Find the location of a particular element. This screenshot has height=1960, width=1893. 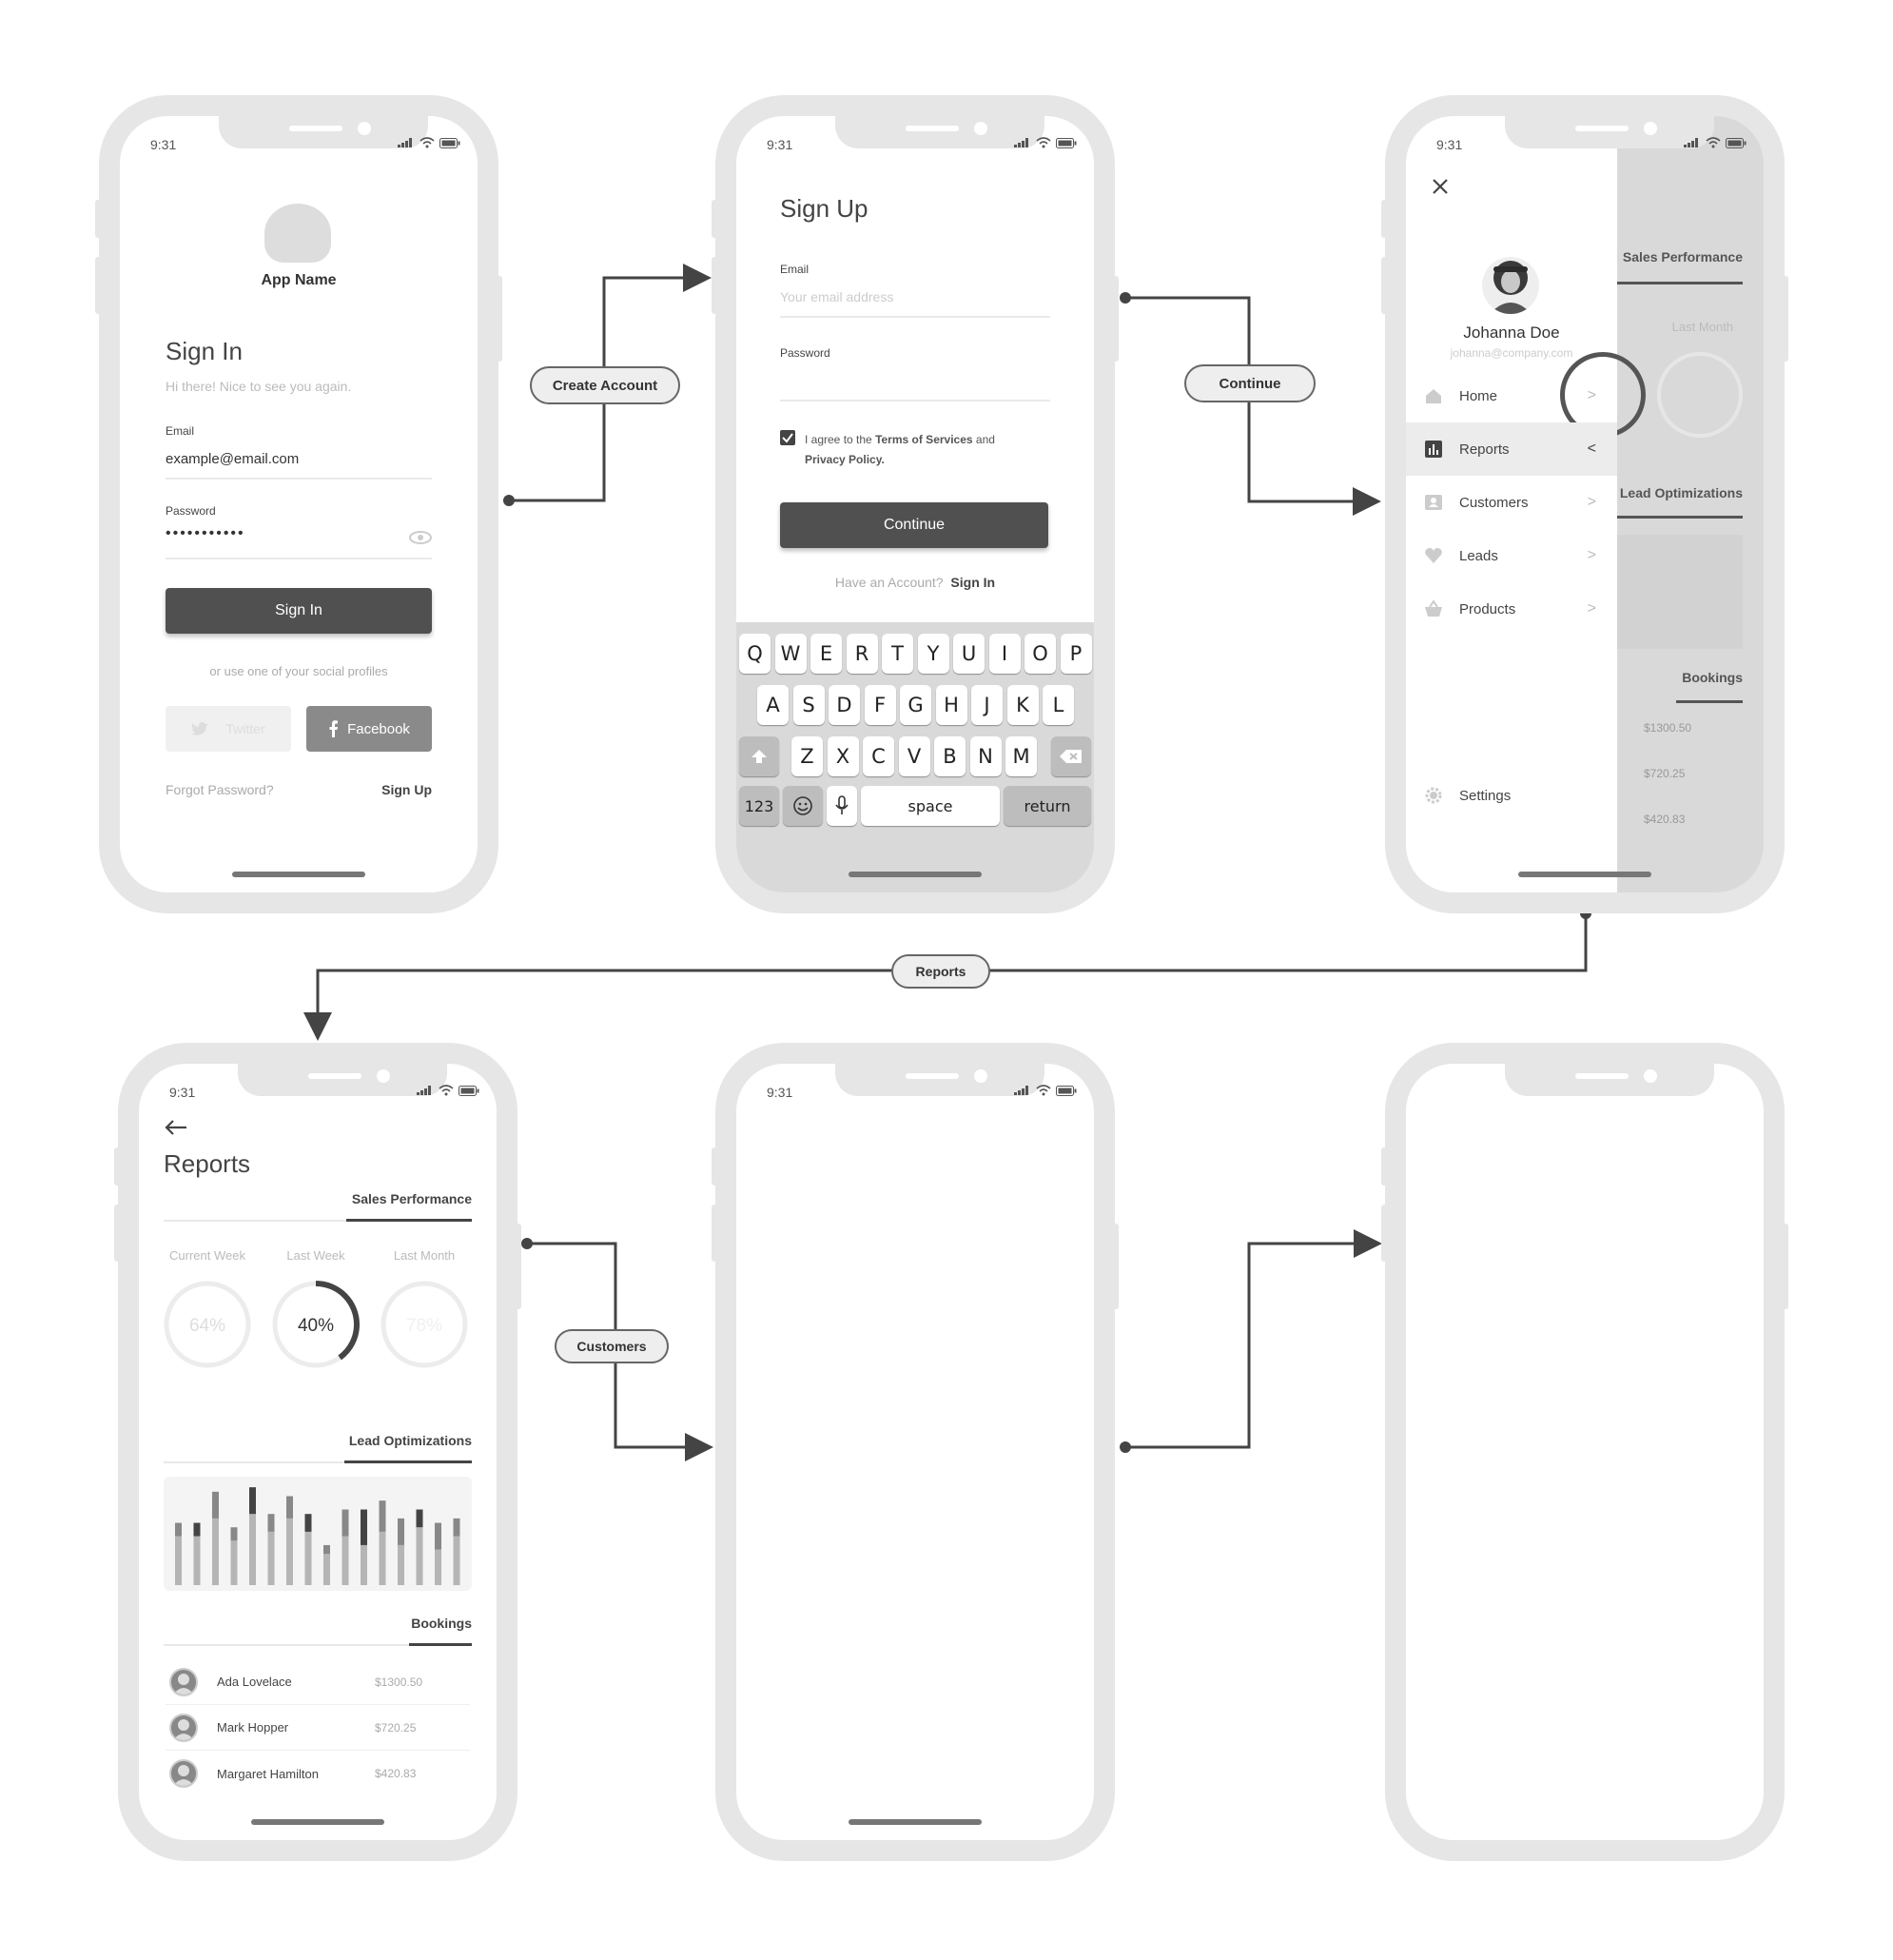

space-key: space is located at coordinates (930, 806).